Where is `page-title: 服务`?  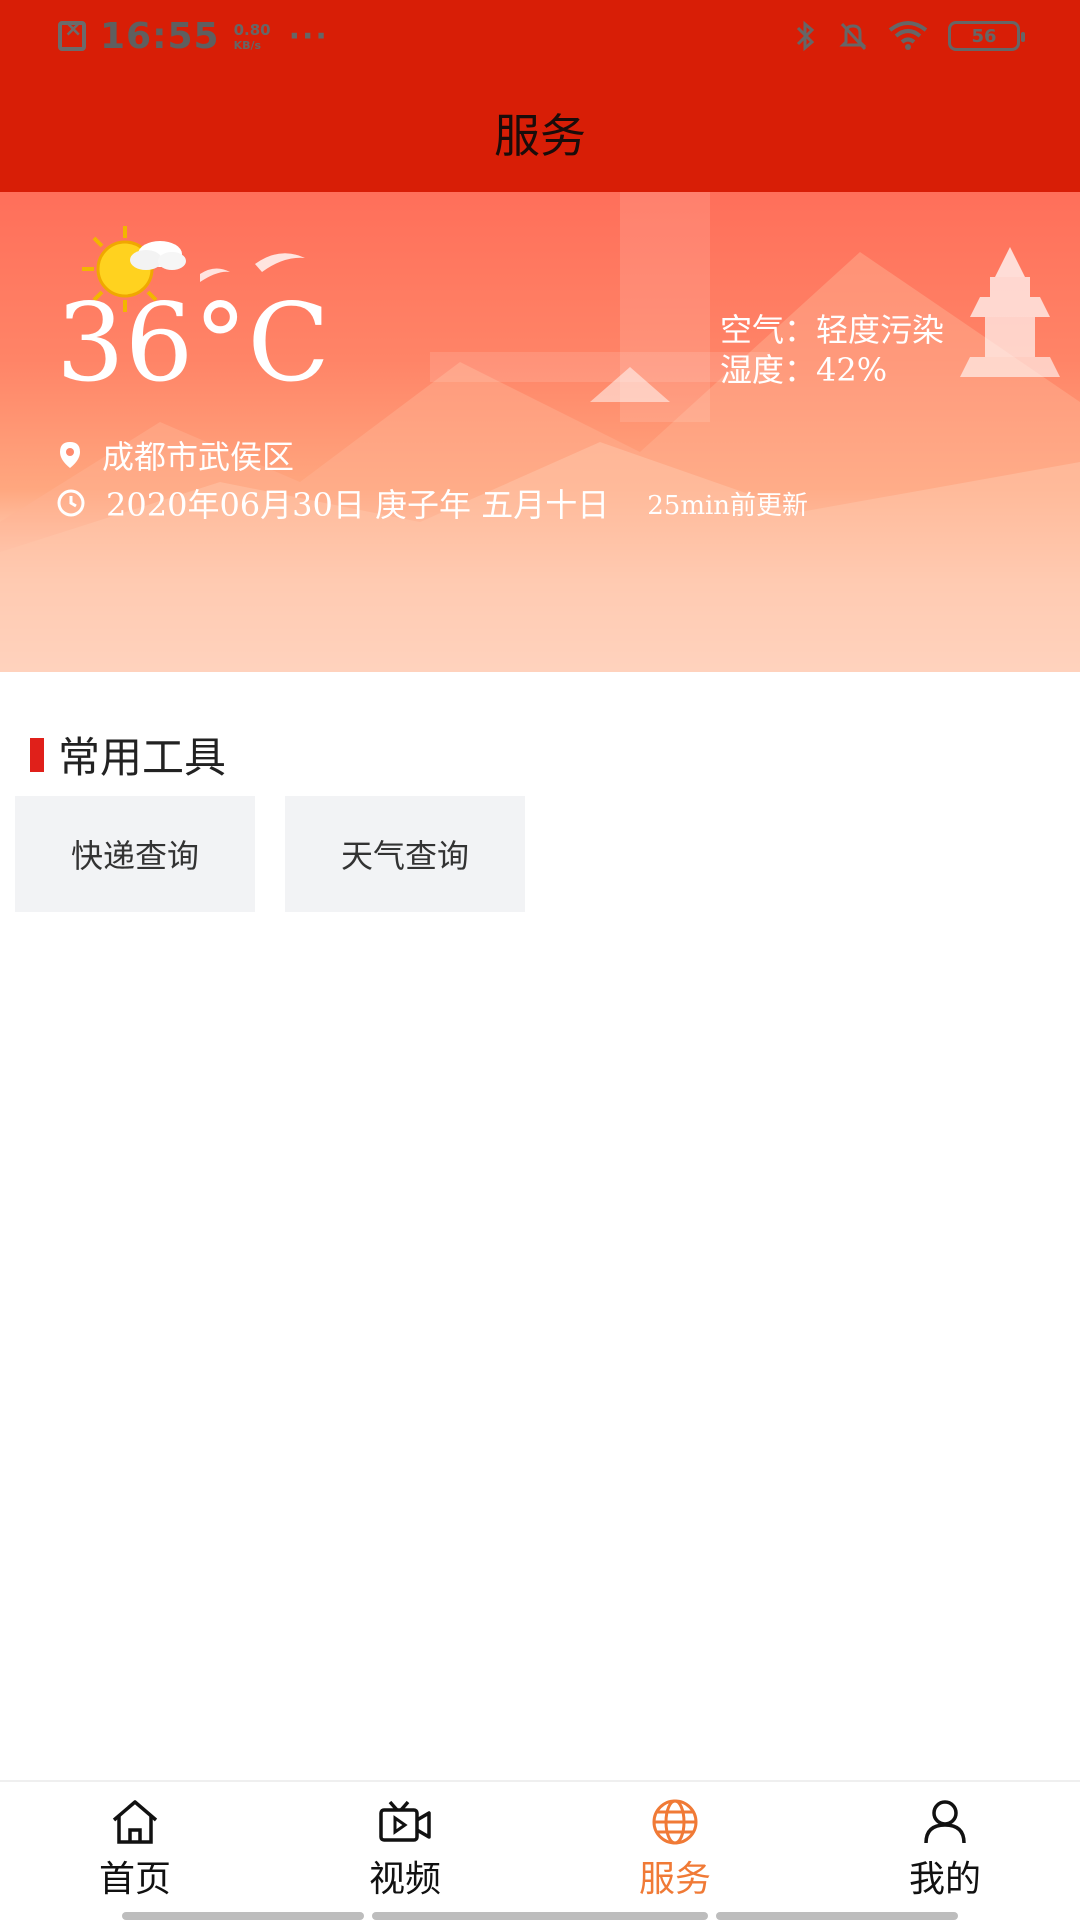
page-title: 服务 is located at coordinates (540, 136).